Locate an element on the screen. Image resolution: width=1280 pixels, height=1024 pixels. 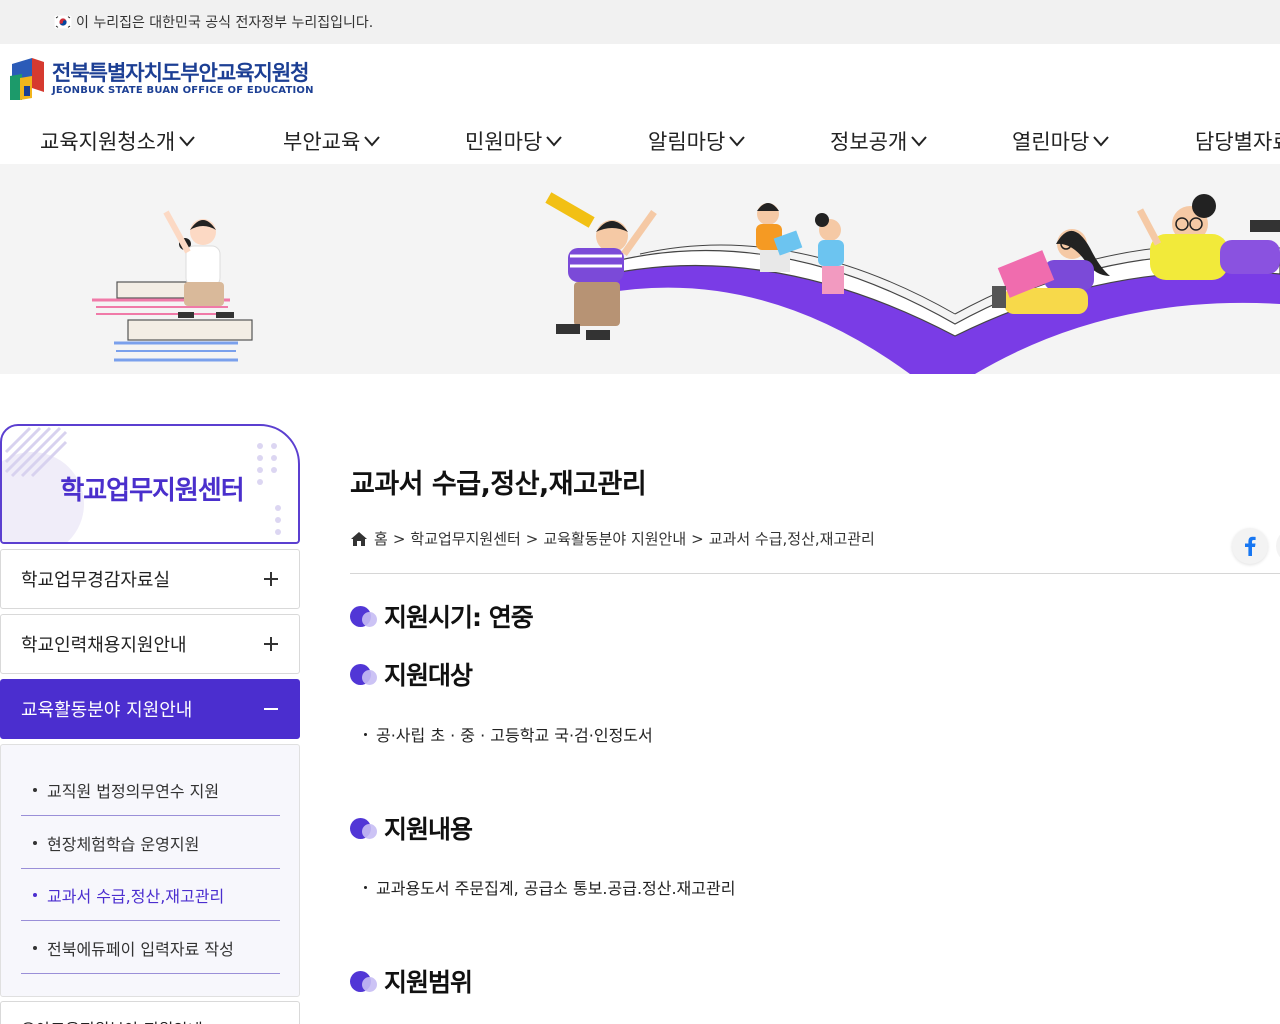
facebook-share-button is located at coordinates (1250, 546).